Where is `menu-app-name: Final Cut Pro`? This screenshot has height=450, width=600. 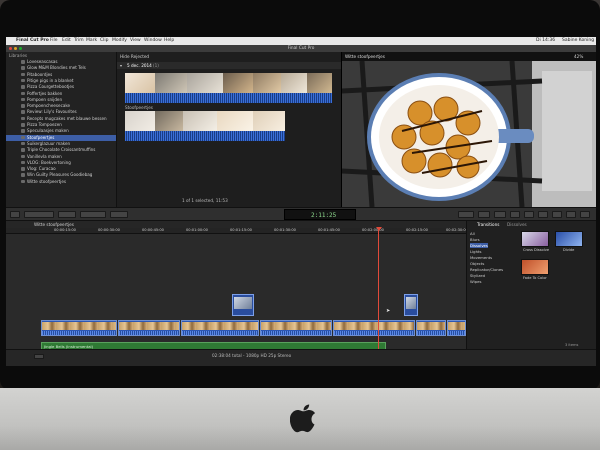 menu-app-name: Final Cut Pro is located at coordinates (32, 41).